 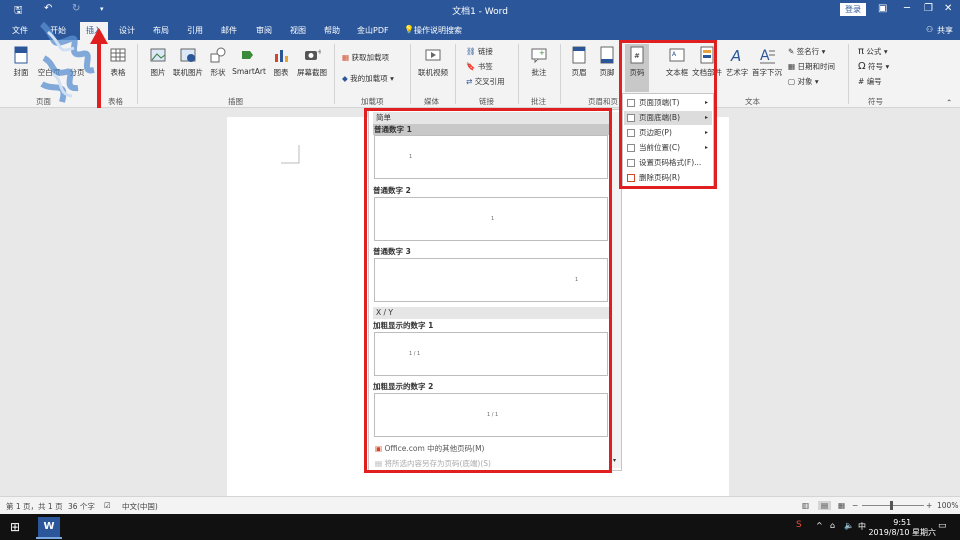 What do you see at coordinates (873, 66) in the screenshot?
I see `symbol-button: Ω 符号 ▾` at bounding box center [873, 66].